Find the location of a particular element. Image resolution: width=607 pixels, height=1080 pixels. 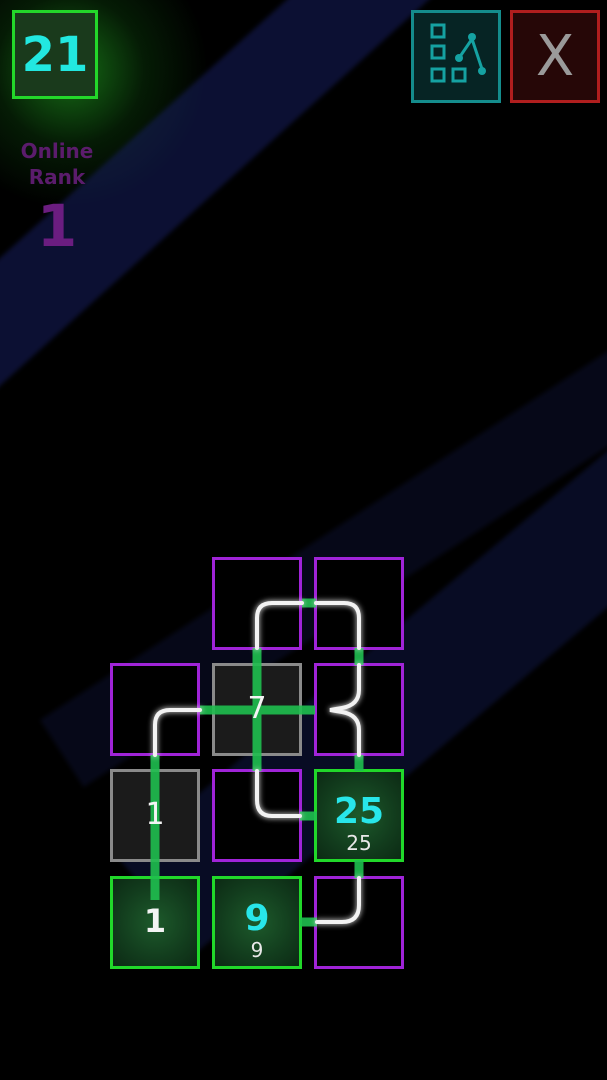

online-rank-value: 1 is located at coordinates (57, 226).